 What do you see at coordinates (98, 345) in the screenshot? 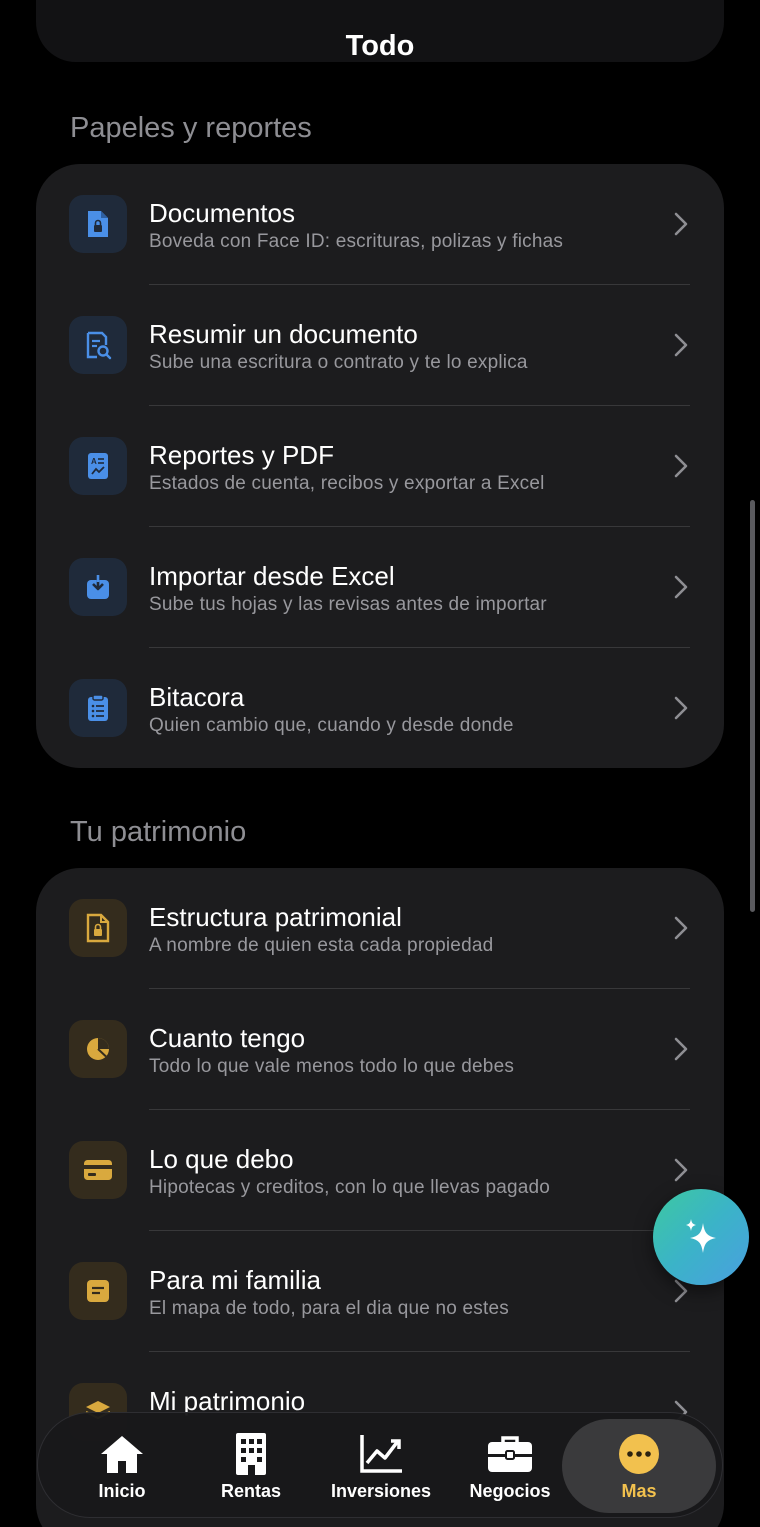
I see `document-search-icon` at bounding box center [98, 345].